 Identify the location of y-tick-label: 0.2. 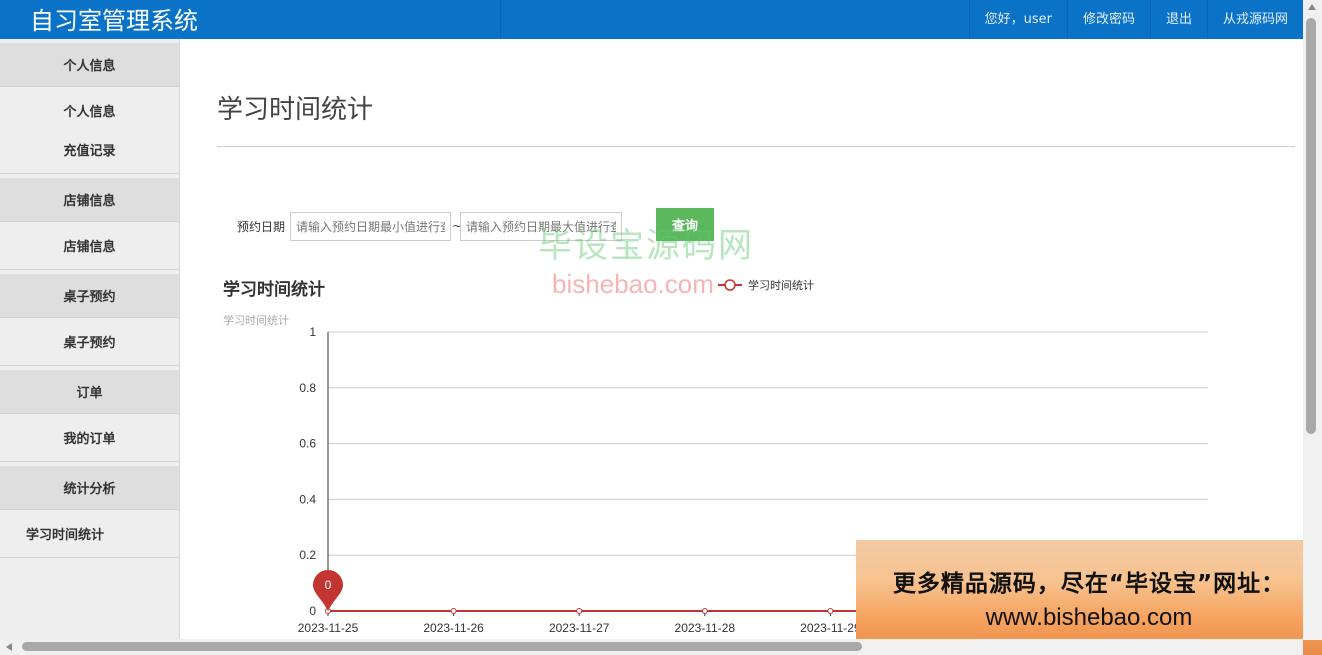
(307, 555).